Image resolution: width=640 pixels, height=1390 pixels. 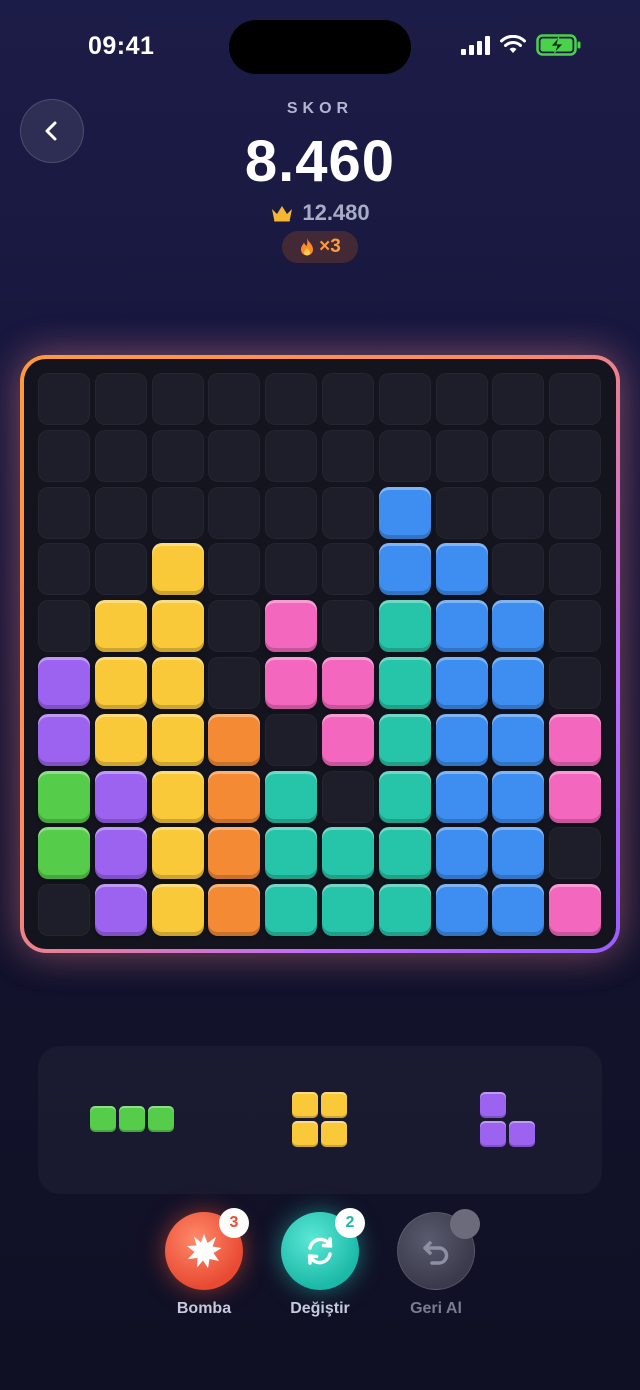 What do you see at coordinates (438, 1249) in the screenshot?
I see `undo-button` at bounding box center [438, 1249].